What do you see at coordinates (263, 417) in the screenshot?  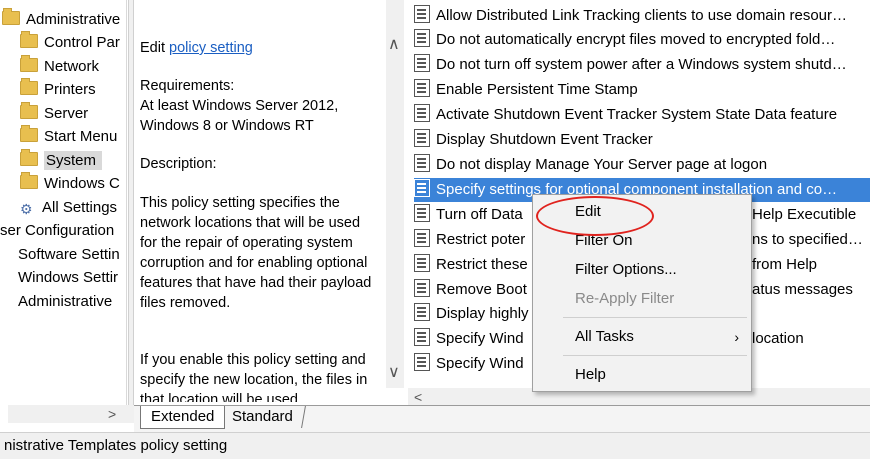 I see `tab-standard: Standard` at bounding box center [263, 417].